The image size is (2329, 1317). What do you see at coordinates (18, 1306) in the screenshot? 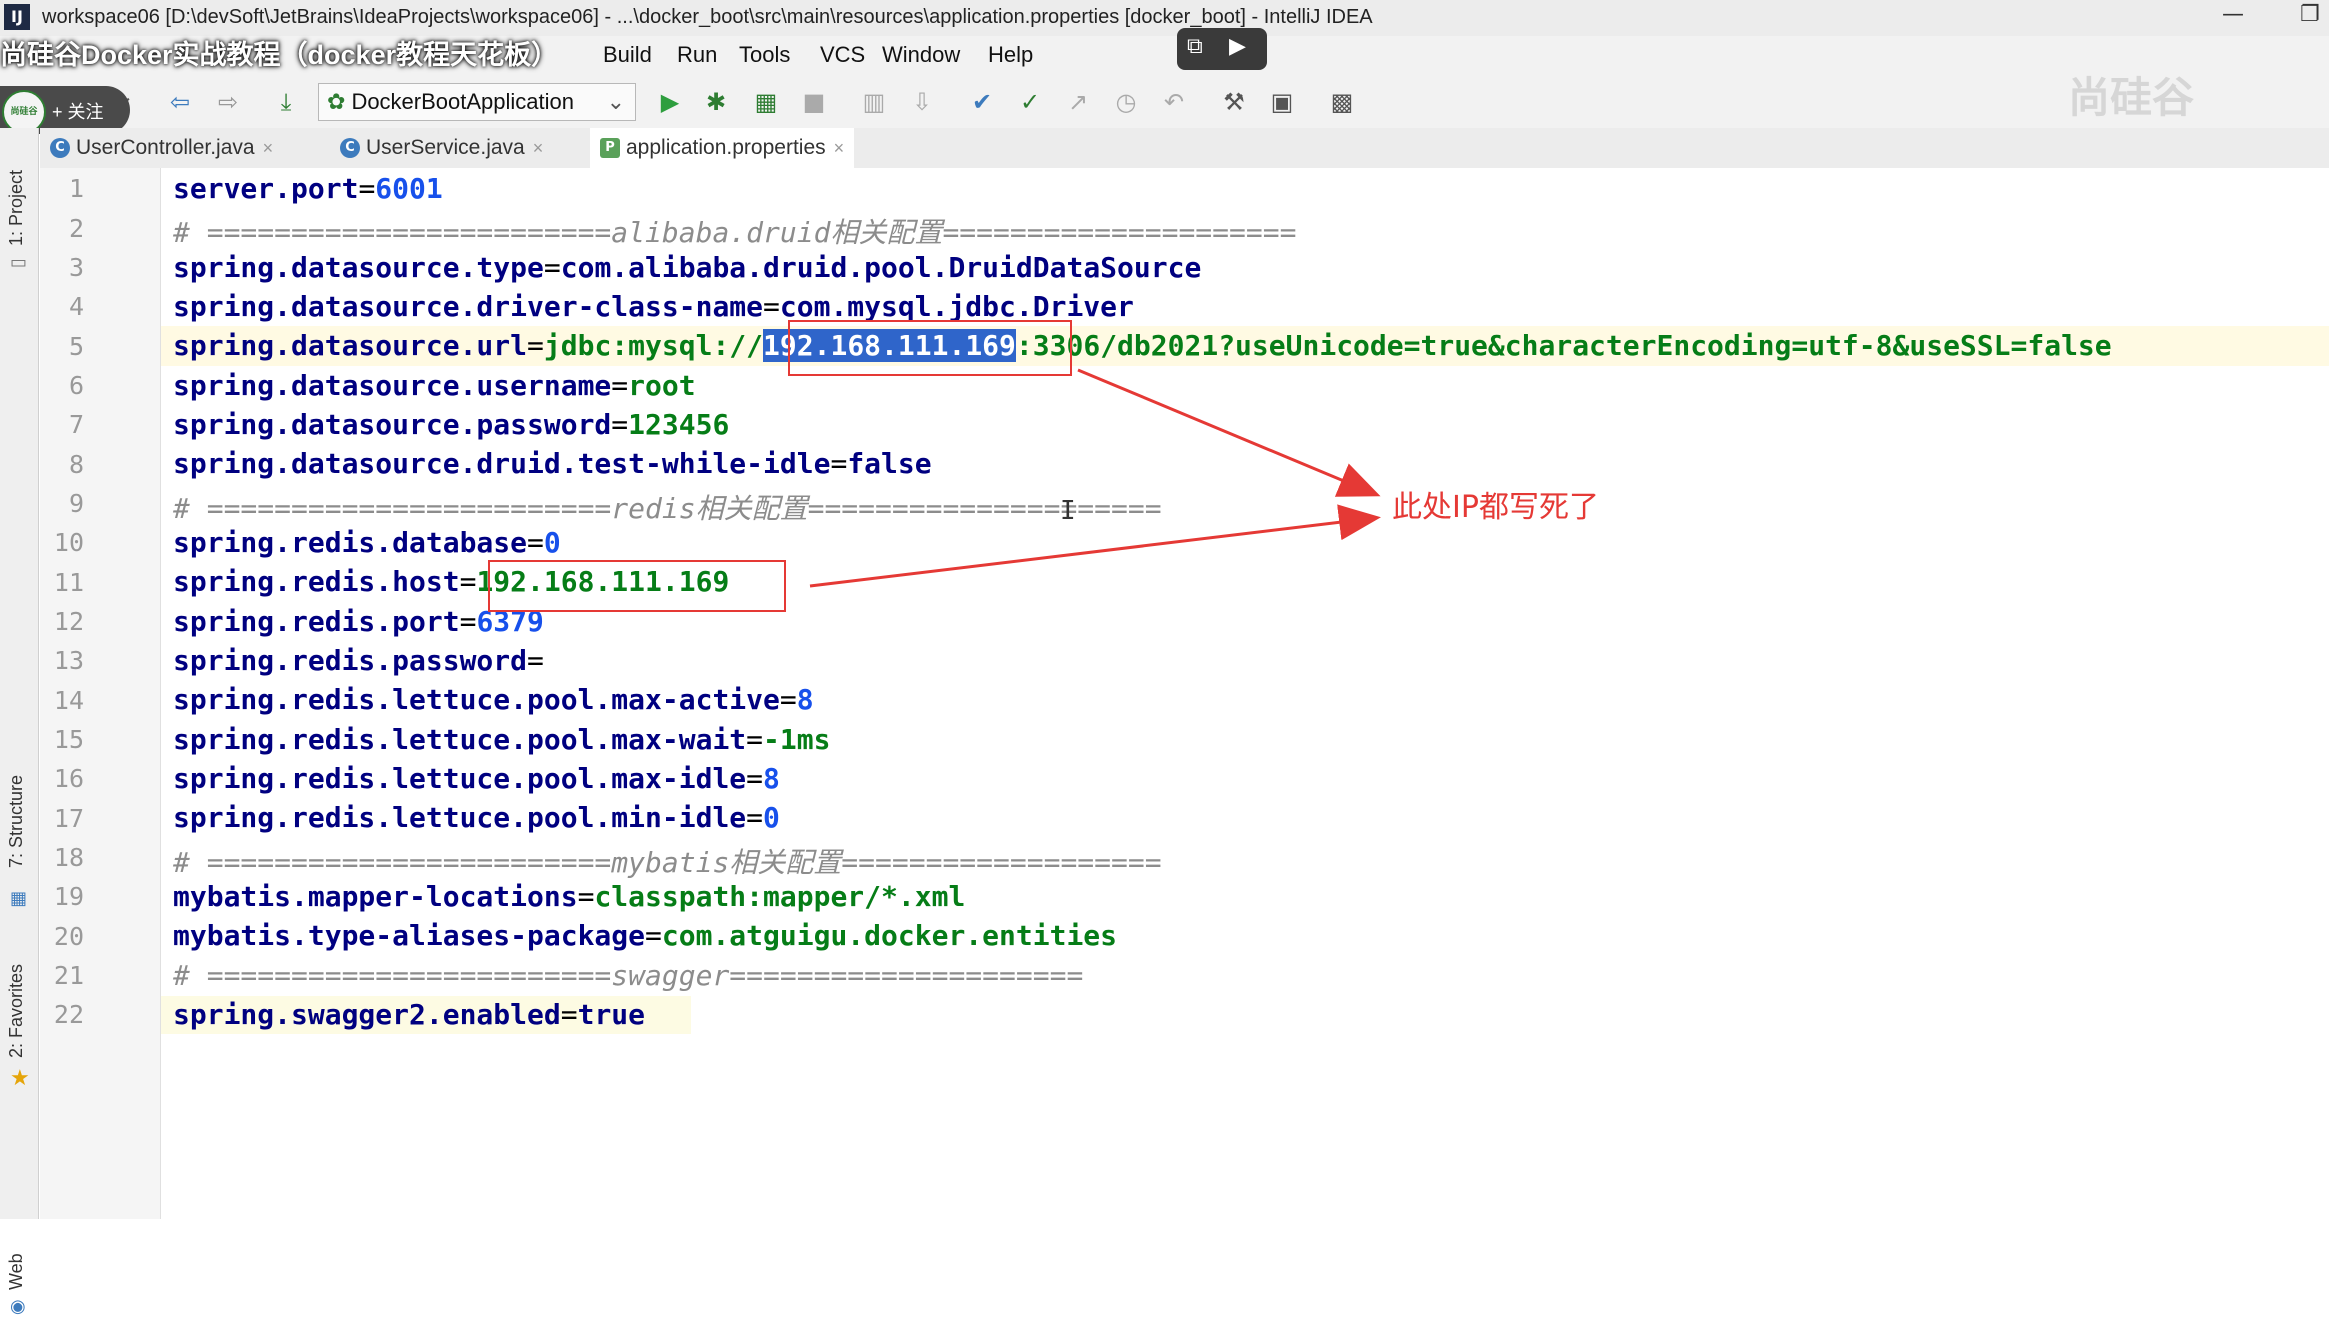
I see `web-icon: ◉` at bounding box center [18, 1306].